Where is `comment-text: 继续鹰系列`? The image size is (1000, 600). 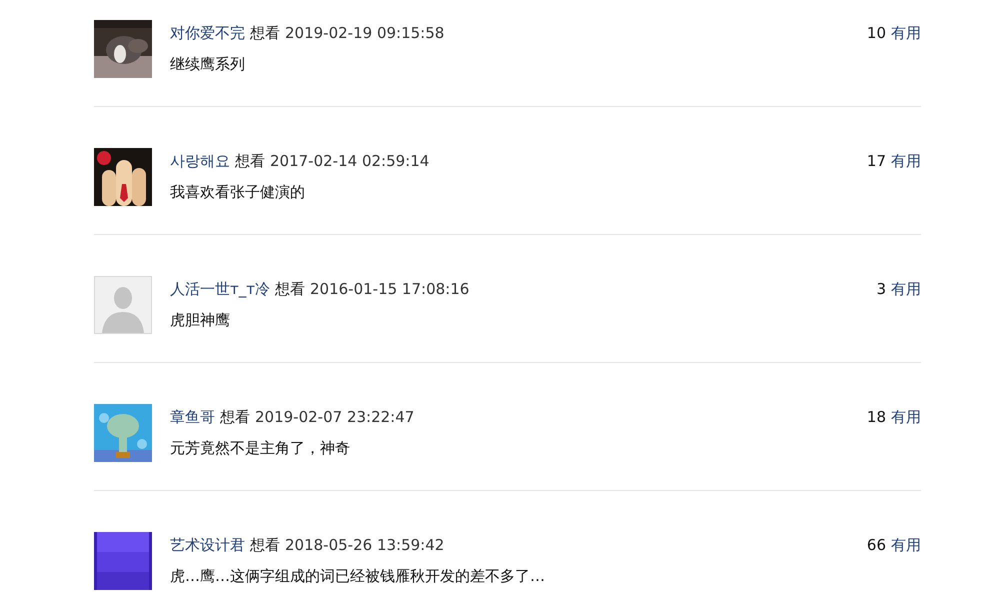 comment-text: 继续鹰系列 is located at coordinates (208, 64).